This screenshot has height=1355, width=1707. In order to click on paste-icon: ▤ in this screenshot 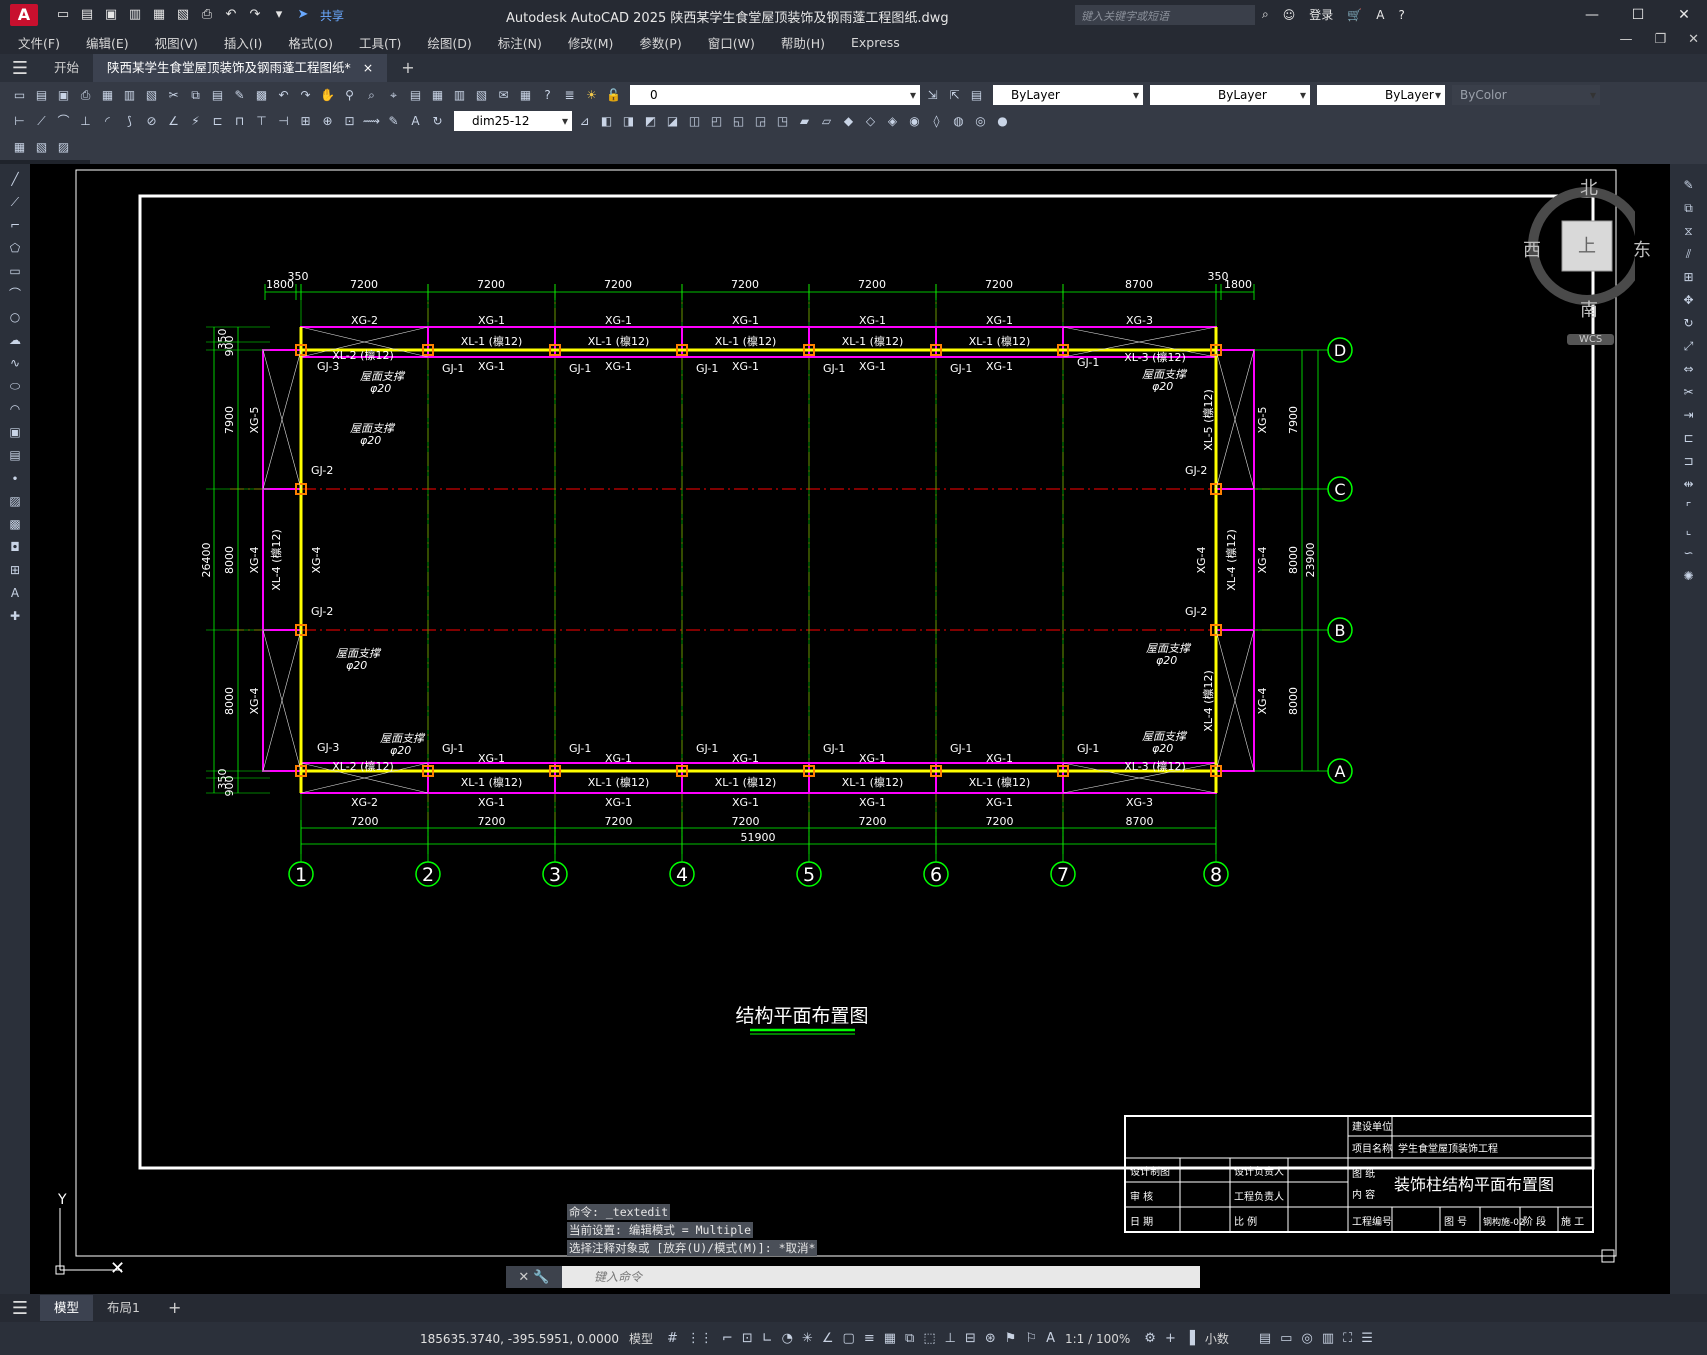, I will do `click(217, 95)`.